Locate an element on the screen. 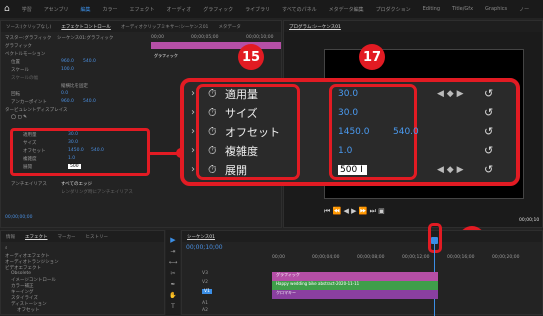 The width and height of the screenshot is (543, 316). ripple-edit-tool-icon: ⟷ is located at coordinates (173, 262).